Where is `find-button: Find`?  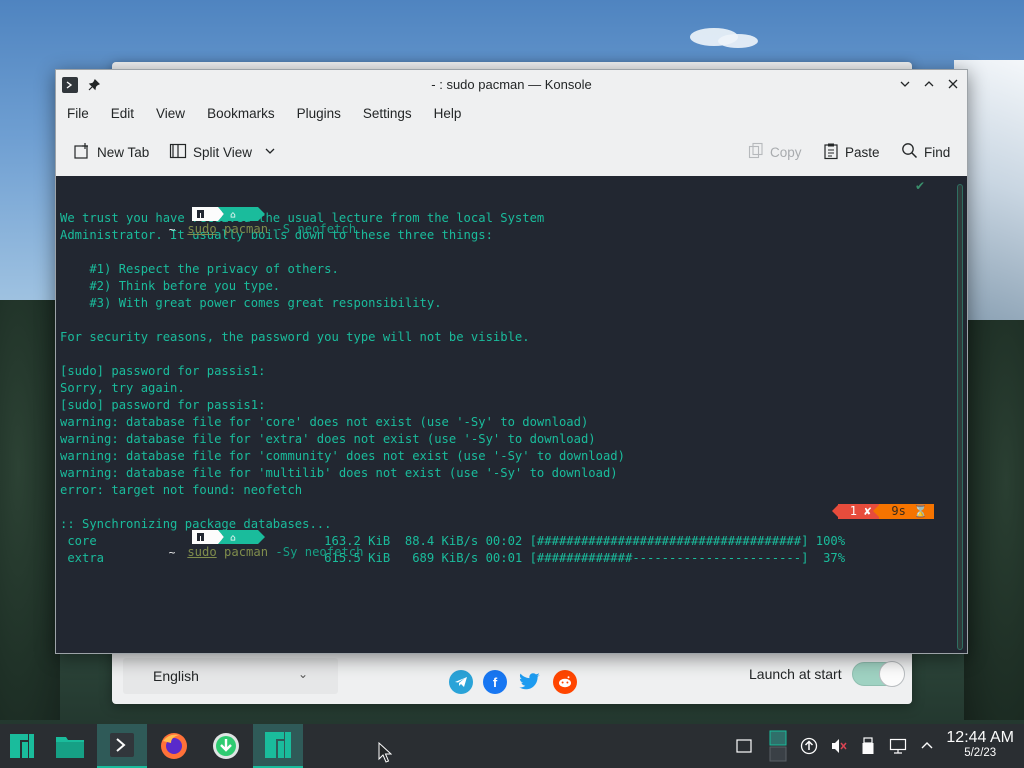
find-button: Find is located at coordinates (925, 152).